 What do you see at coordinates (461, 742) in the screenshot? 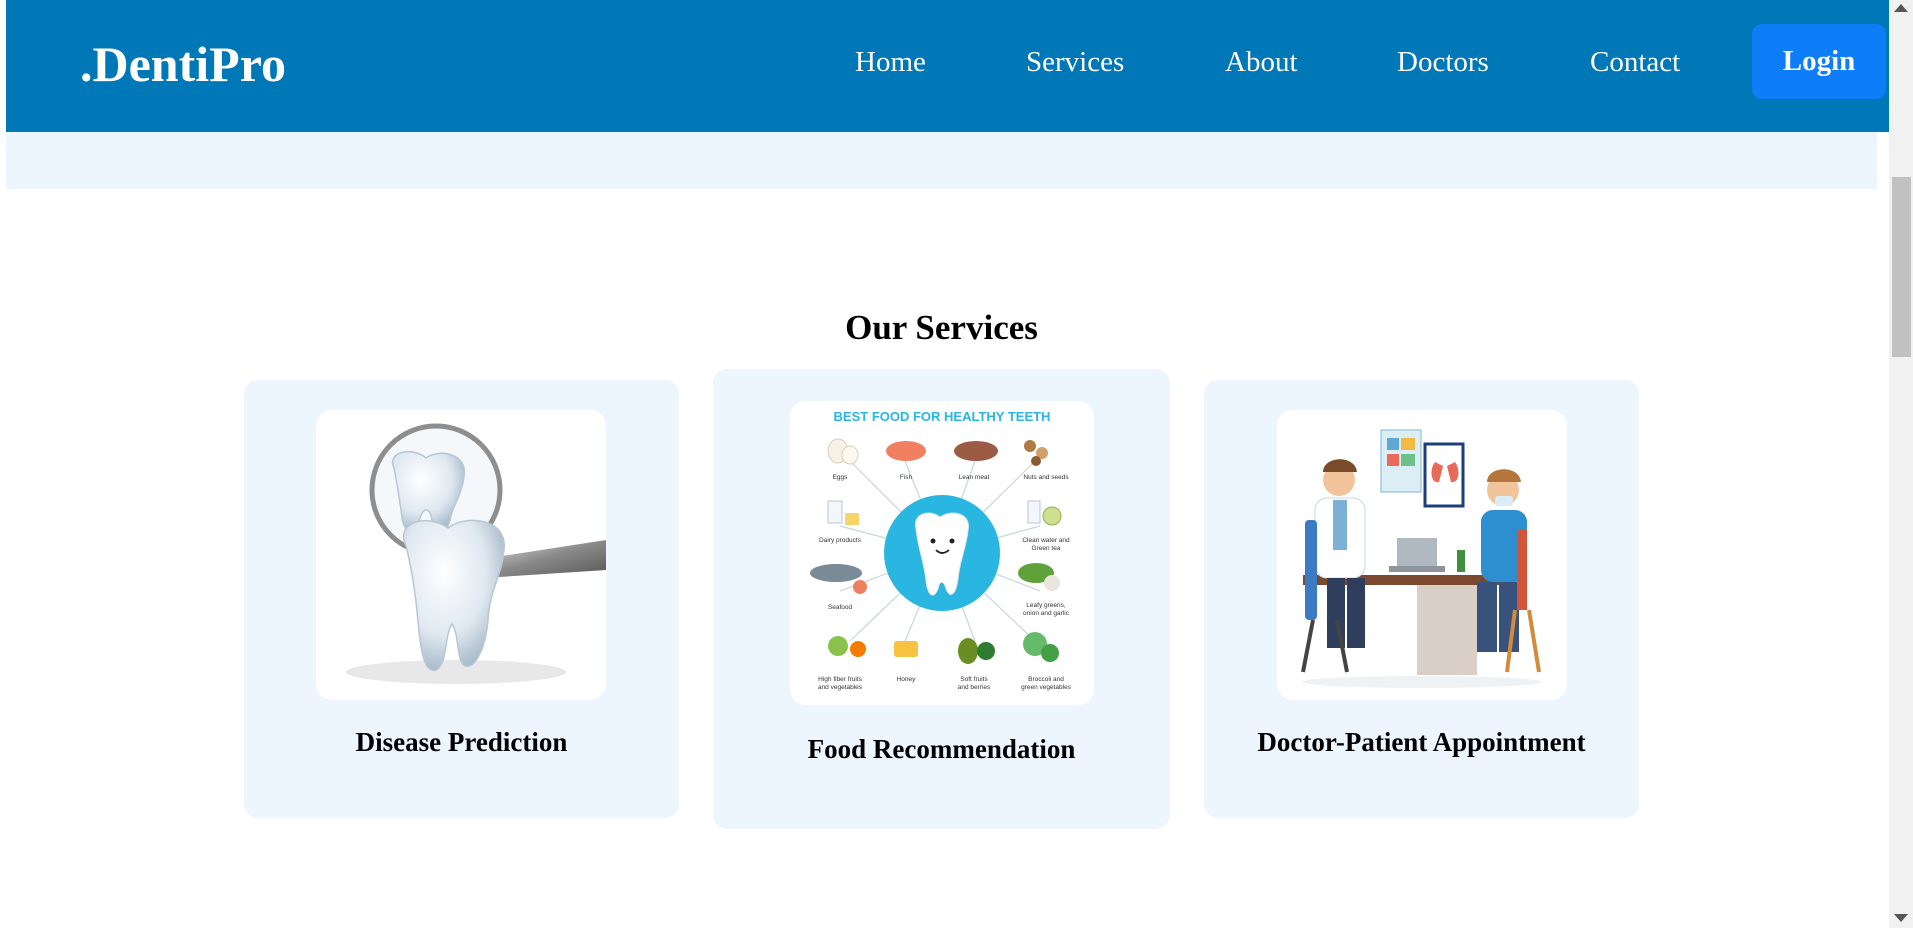
I see `card-title: Disease Prediction` at bounding box center [461, 742].